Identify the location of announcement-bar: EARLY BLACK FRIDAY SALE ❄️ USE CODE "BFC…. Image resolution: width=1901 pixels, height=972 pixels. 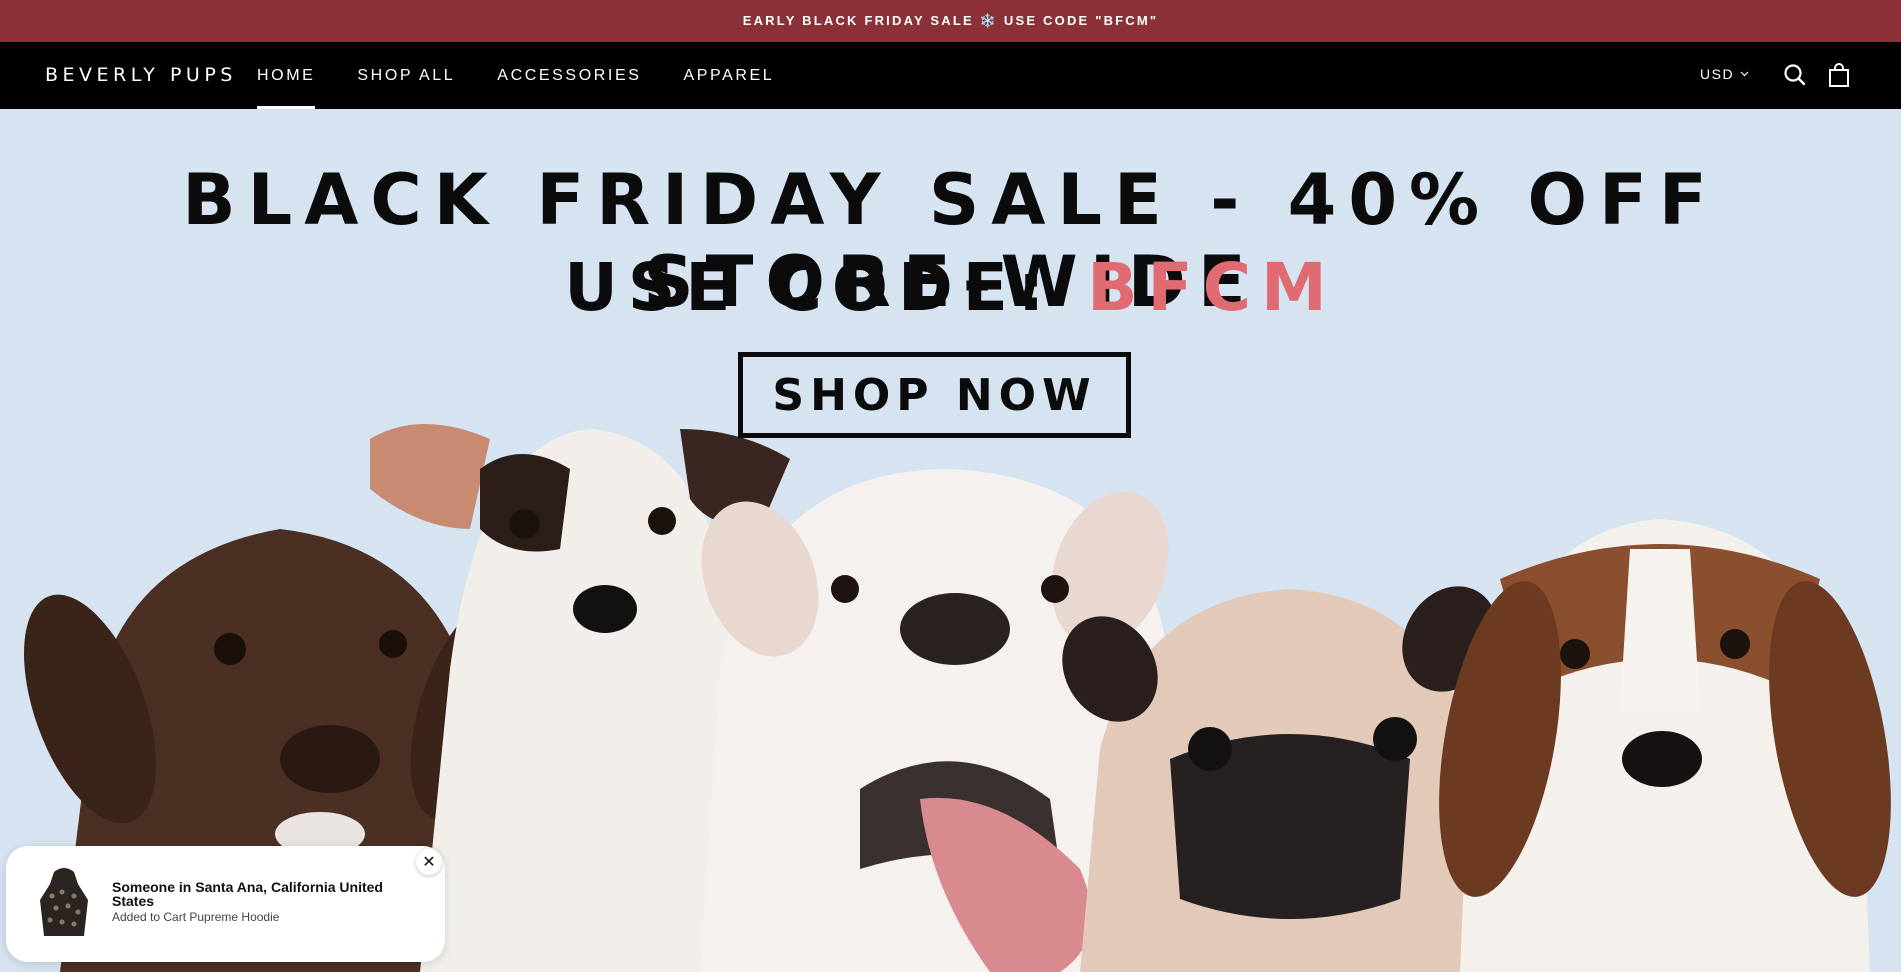
(950, 21).